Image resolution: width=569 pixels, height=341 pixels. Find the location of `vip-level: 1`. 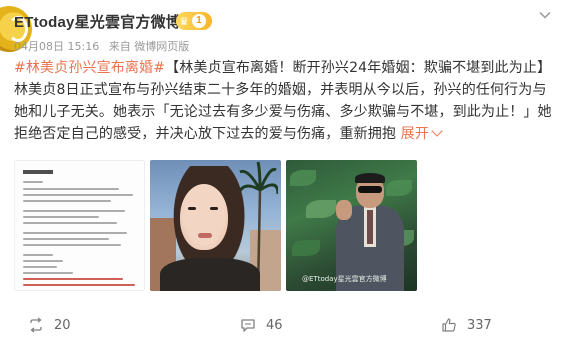

vip-level: 1 is located at coordinates (198, 21).